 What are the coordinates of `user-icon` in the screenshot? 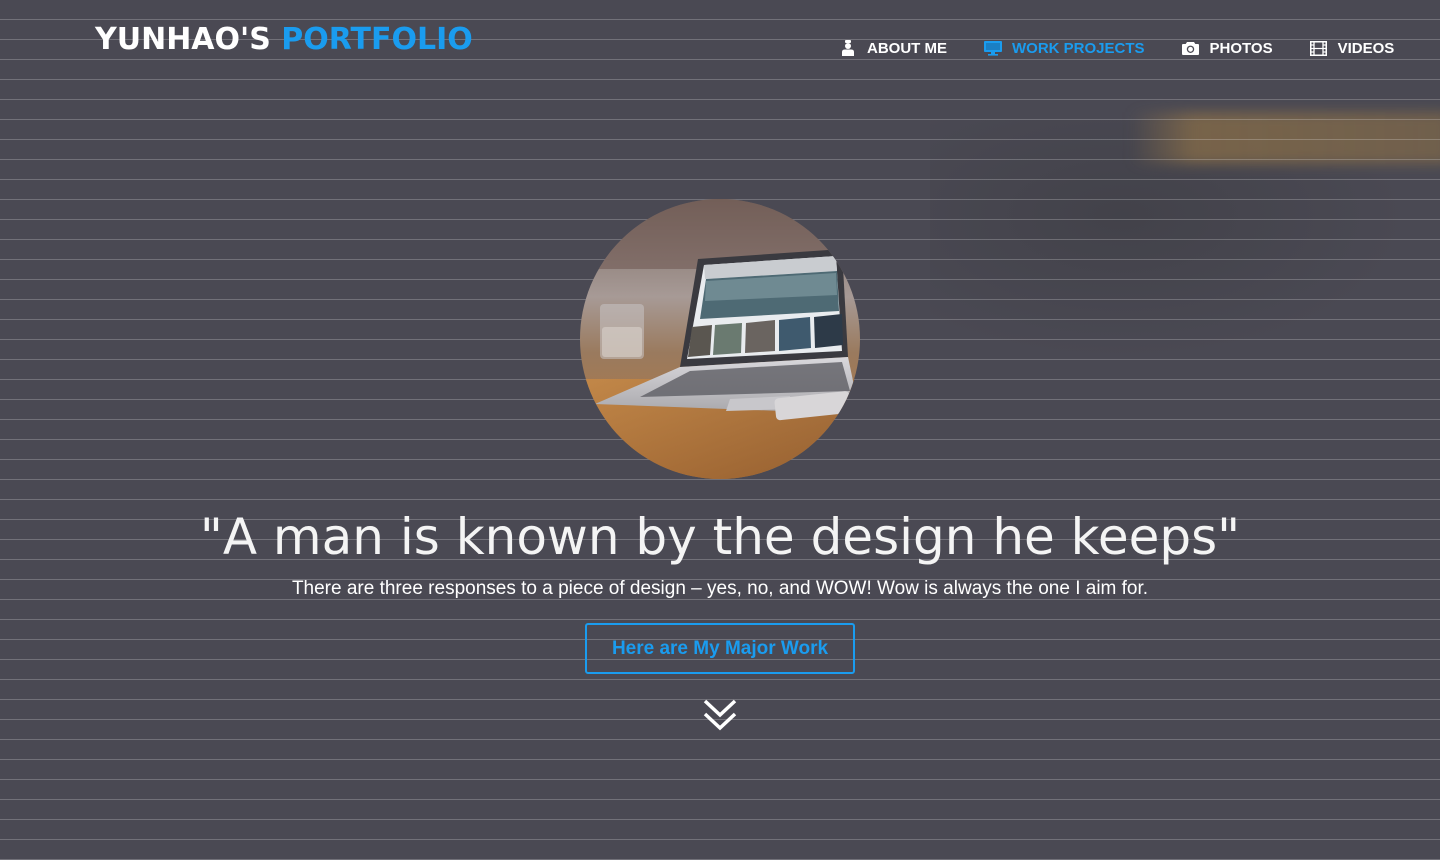 It's located at (848, 48).